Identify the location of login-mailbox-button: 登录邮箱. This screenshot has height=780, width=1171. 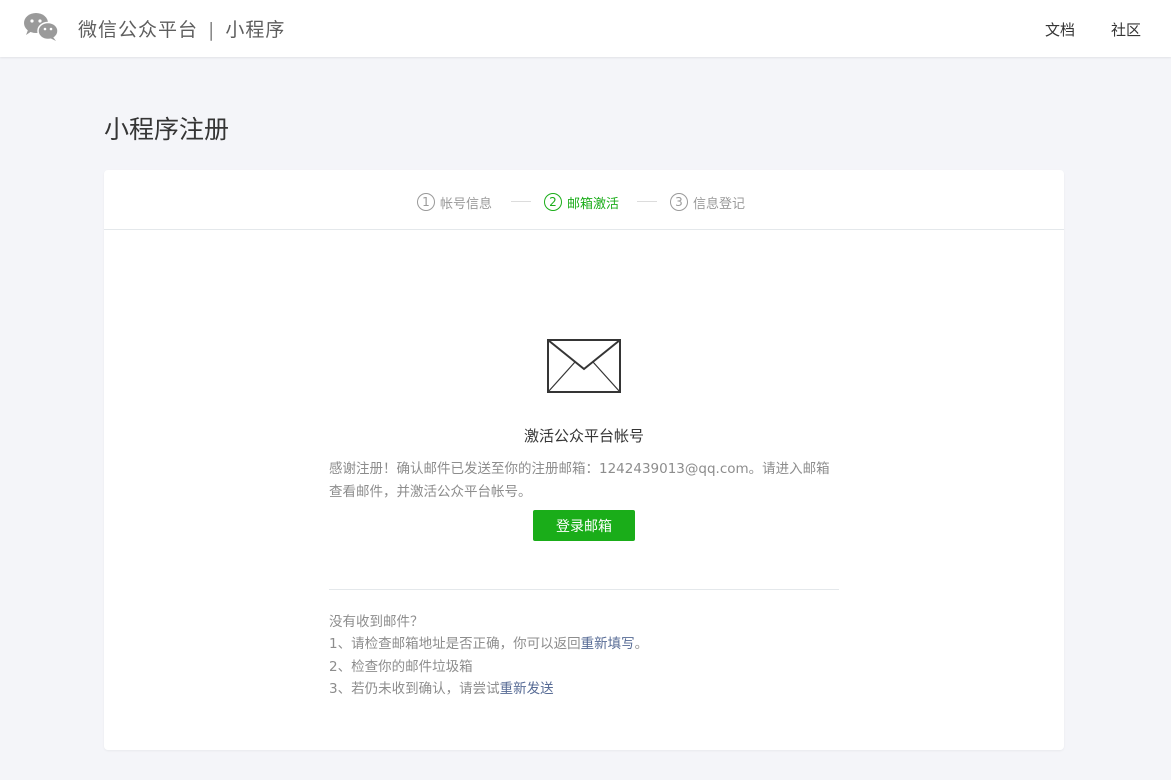
(584, 525).